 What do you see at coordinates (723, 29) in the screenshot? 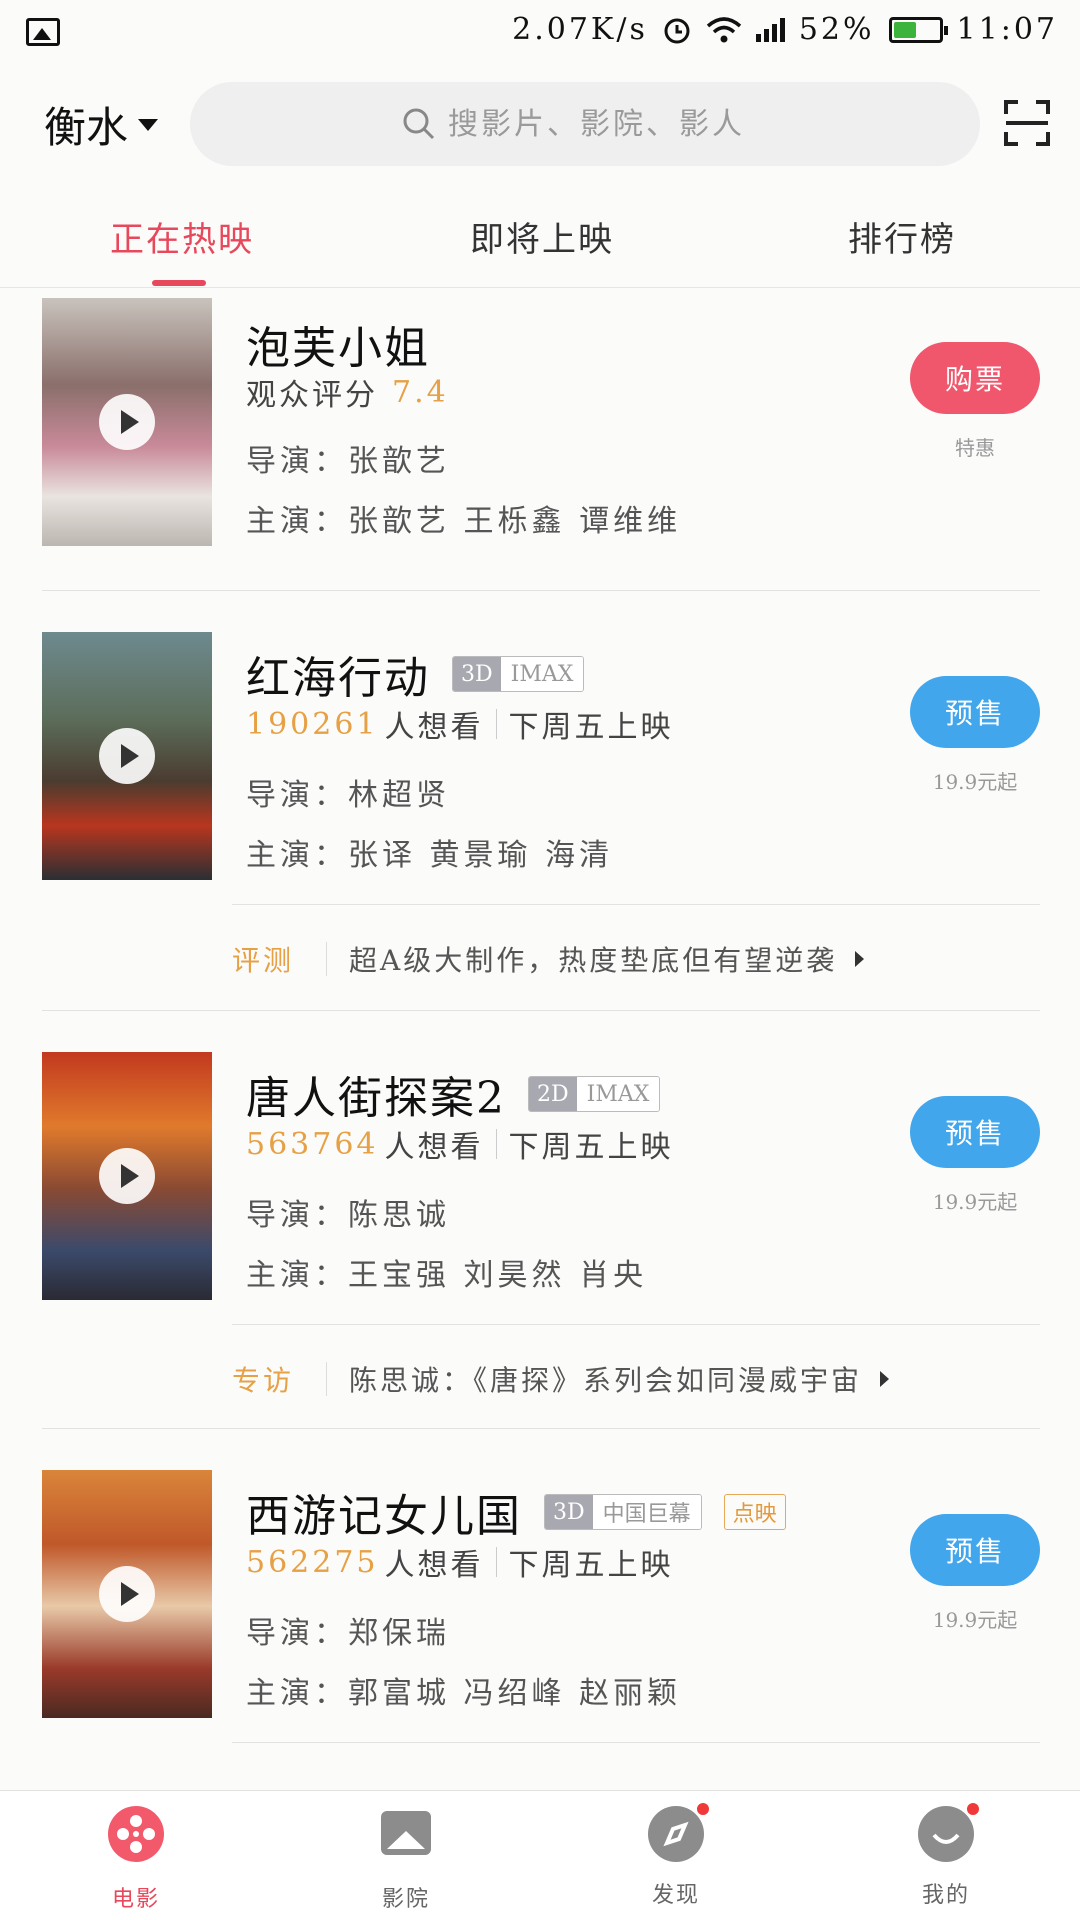
I see `wifi-icon` at bounding box center [723, 29].